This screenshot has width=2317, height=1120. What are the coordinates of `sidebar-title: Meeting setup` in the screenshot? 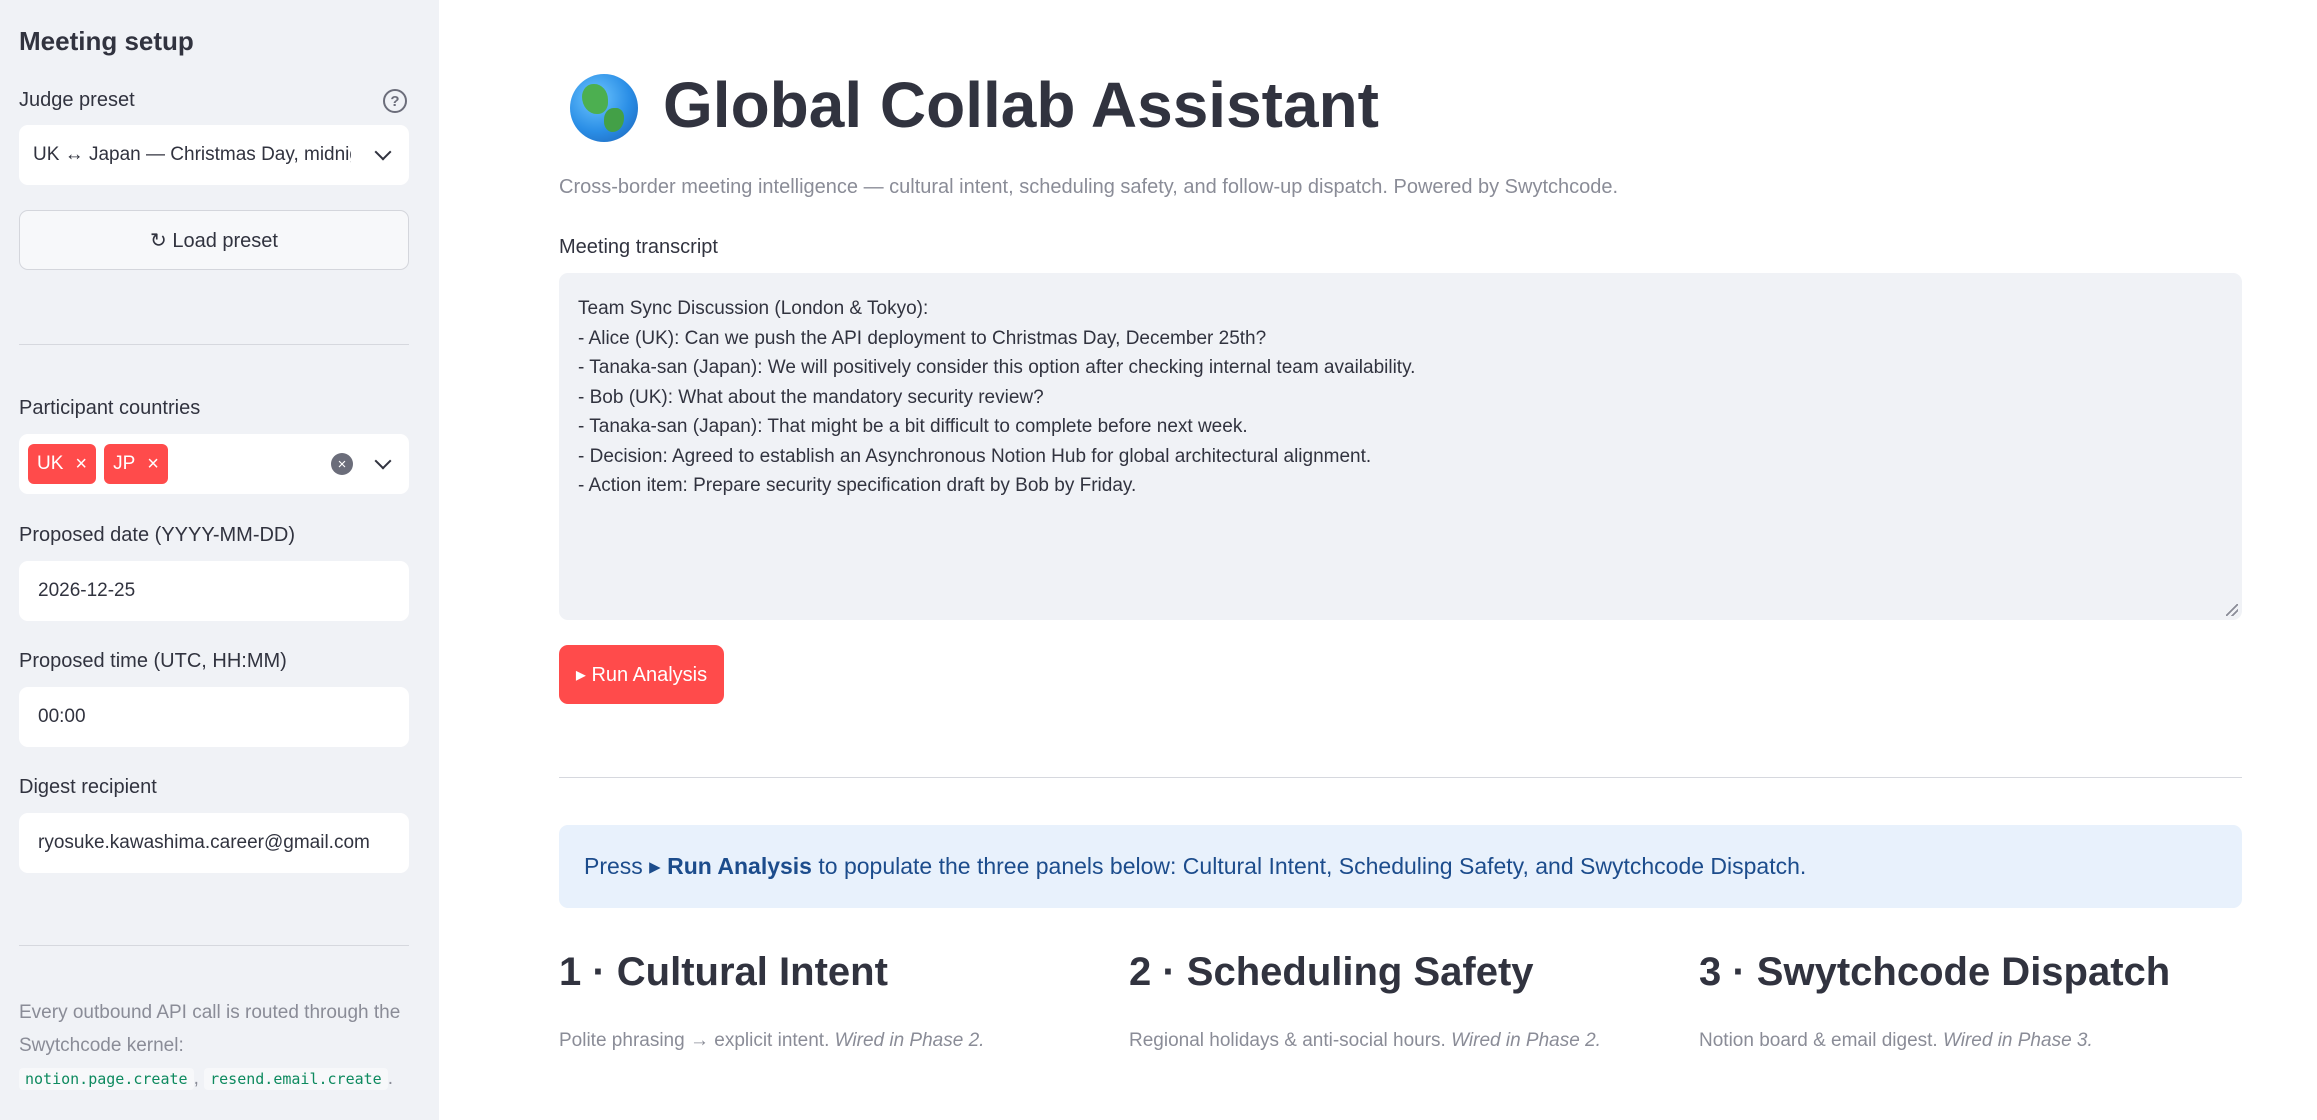 It's located at (106, 41).